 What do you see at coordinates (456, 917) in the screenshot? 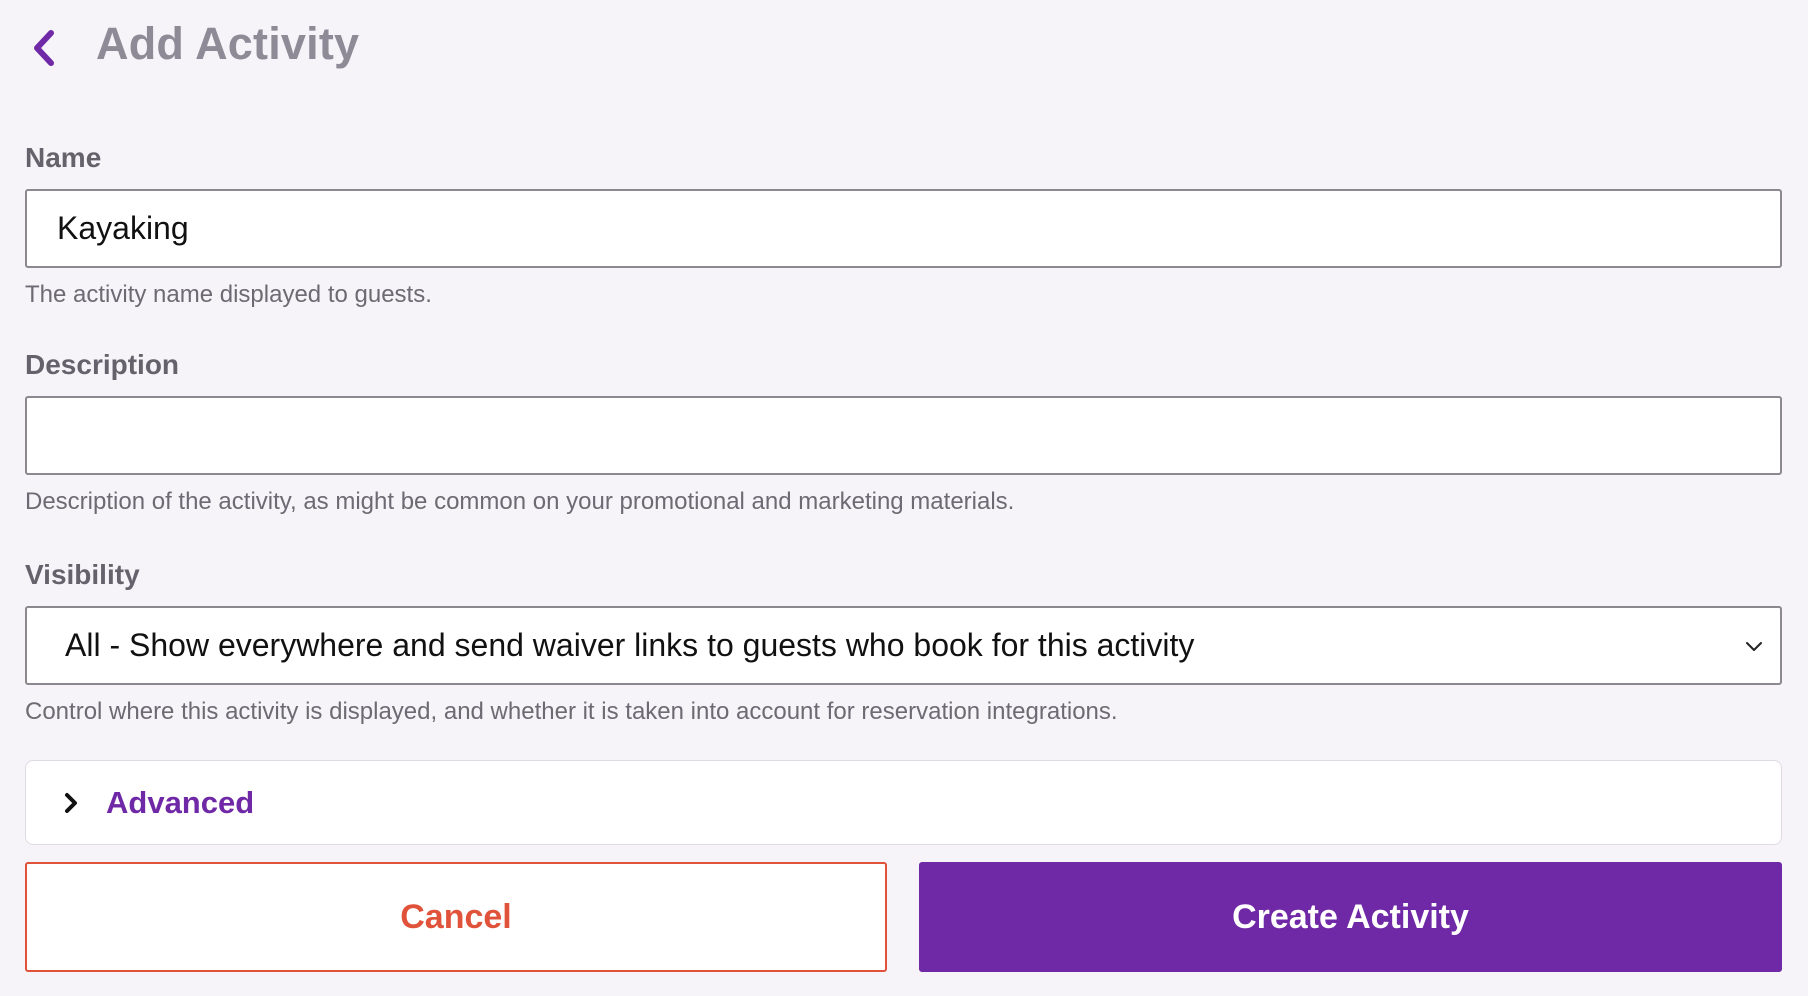
I see `cancel-button: Cancel` at bounding box center [456, 917].